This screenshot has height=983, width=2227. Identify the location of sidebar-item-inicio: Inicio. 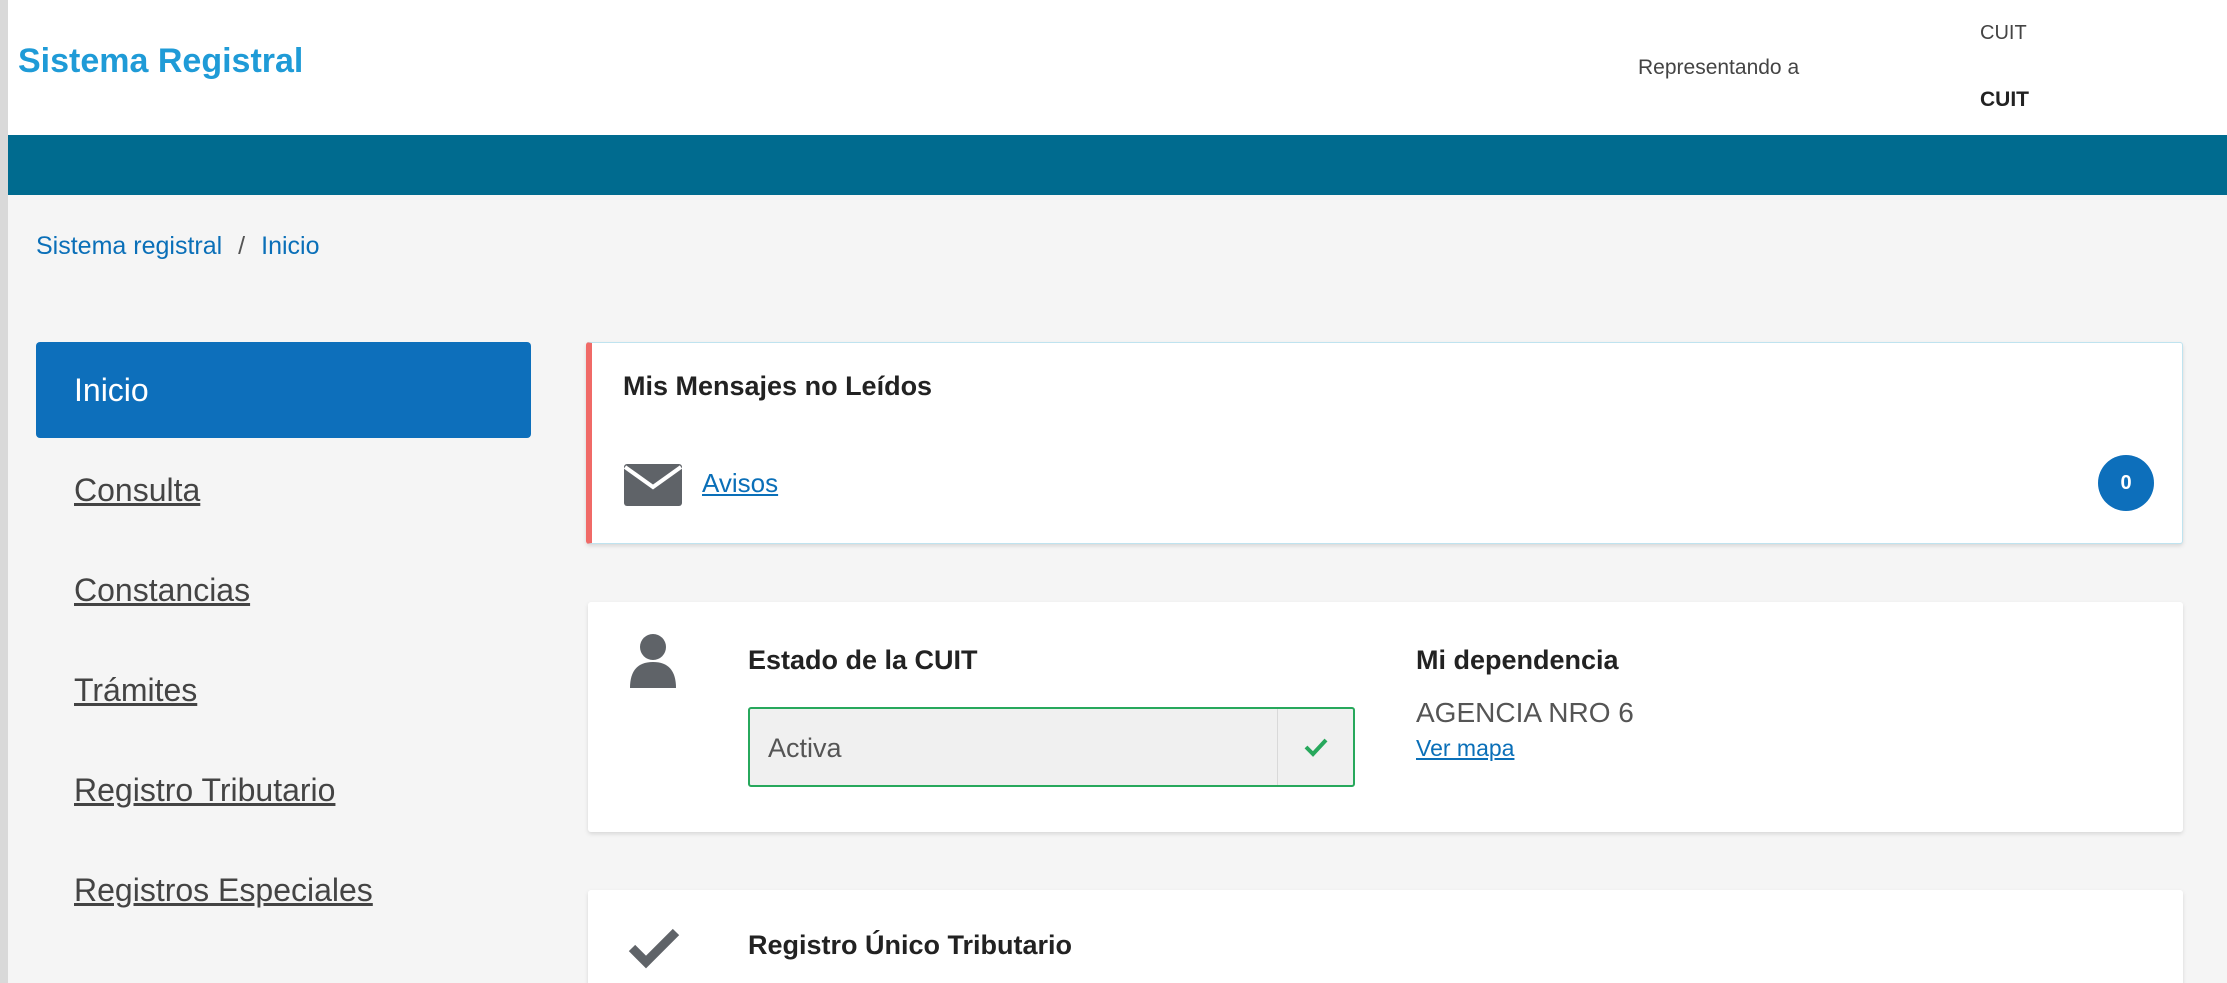
(283, 390).